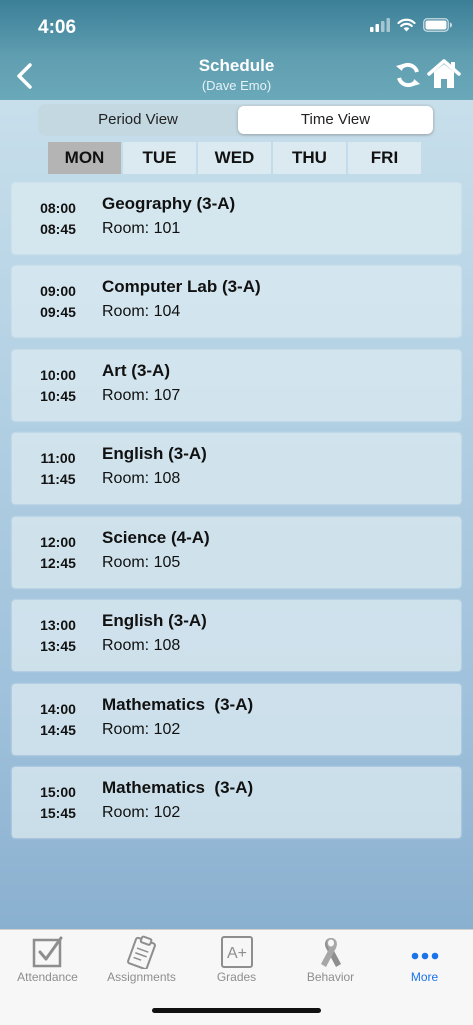 The image size is (473, 1025). I want to click on tab-label: Attendance, so click(47, 977).